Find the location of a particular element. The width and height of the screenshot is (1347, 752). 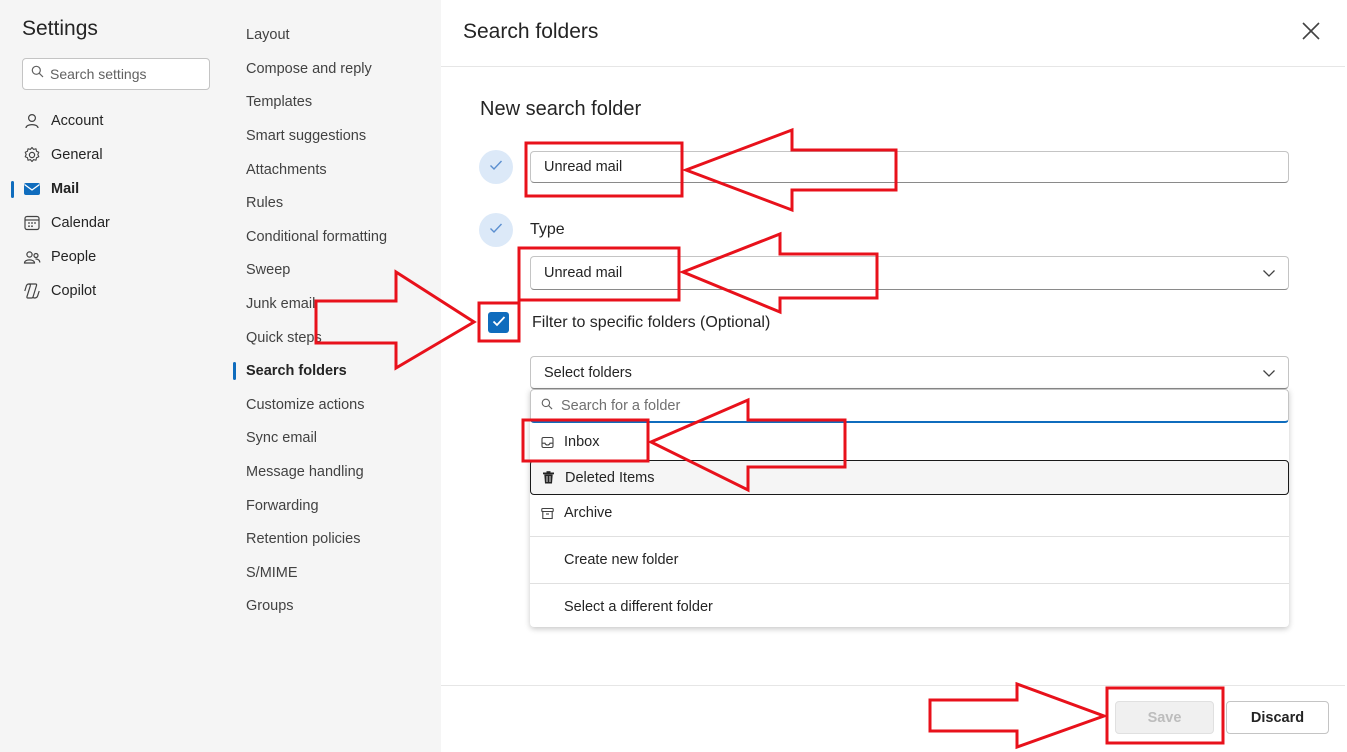

folder-search-input is located at coordinates (901, 405).